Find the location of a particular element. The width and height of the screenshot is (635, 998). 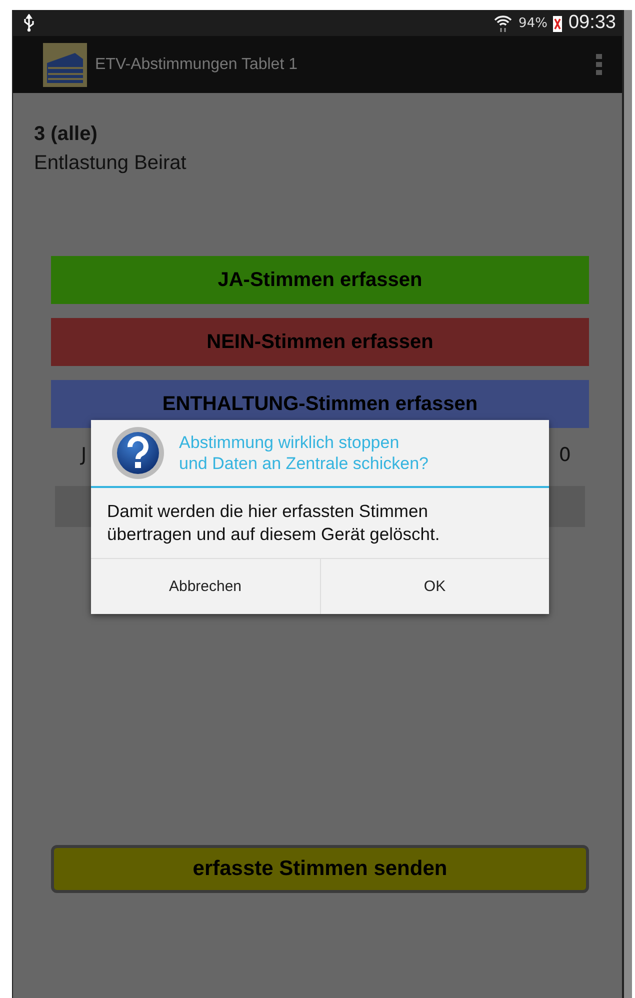

row-value: 0 is located at coordinates (564, 455).